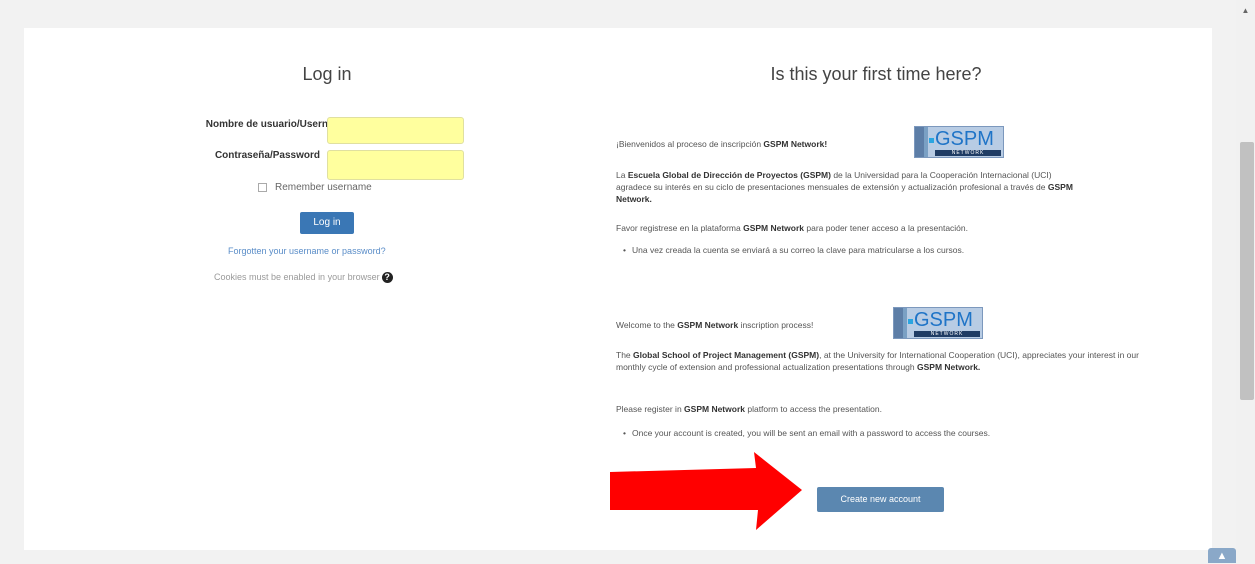  What do you see at coordinates (622, 175) in the screenshot?
I see `desc-es-pre: La` at bounding box center [622, 175].